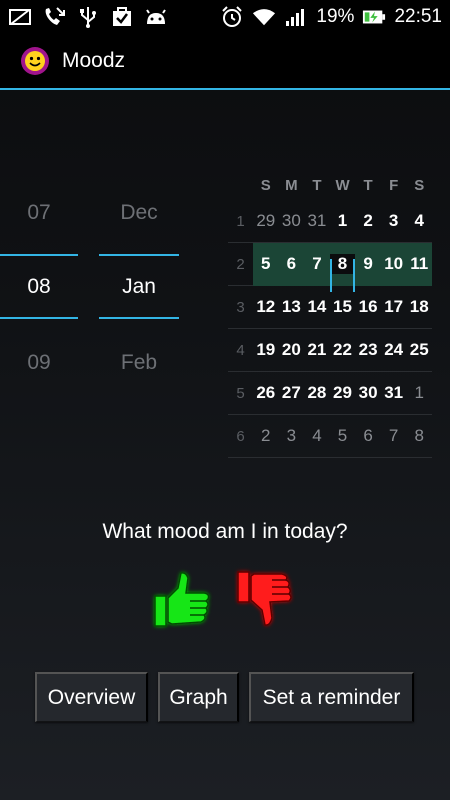  I want to click on calendar-day: 24, so click(394, 350).